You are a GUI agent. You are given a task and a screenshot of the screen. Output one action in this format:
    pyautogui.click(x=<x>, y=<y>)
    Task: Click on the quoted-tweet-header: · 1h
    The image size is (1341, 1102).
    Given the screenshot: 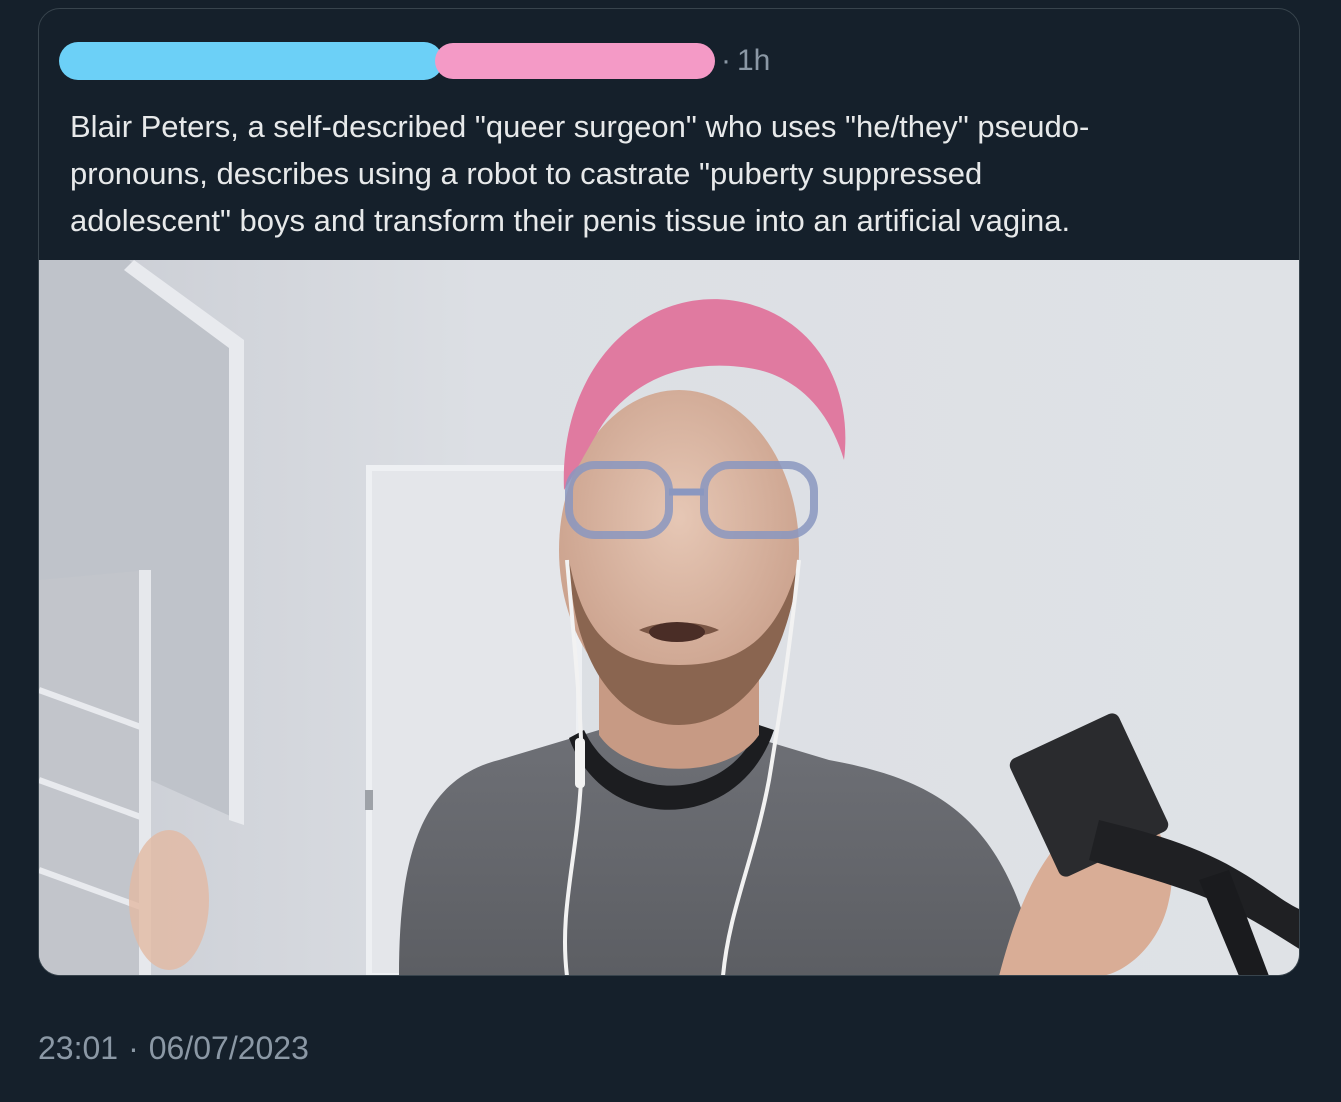 What is the action you would take?
    pyautogui.click(x=414, y=61)
    